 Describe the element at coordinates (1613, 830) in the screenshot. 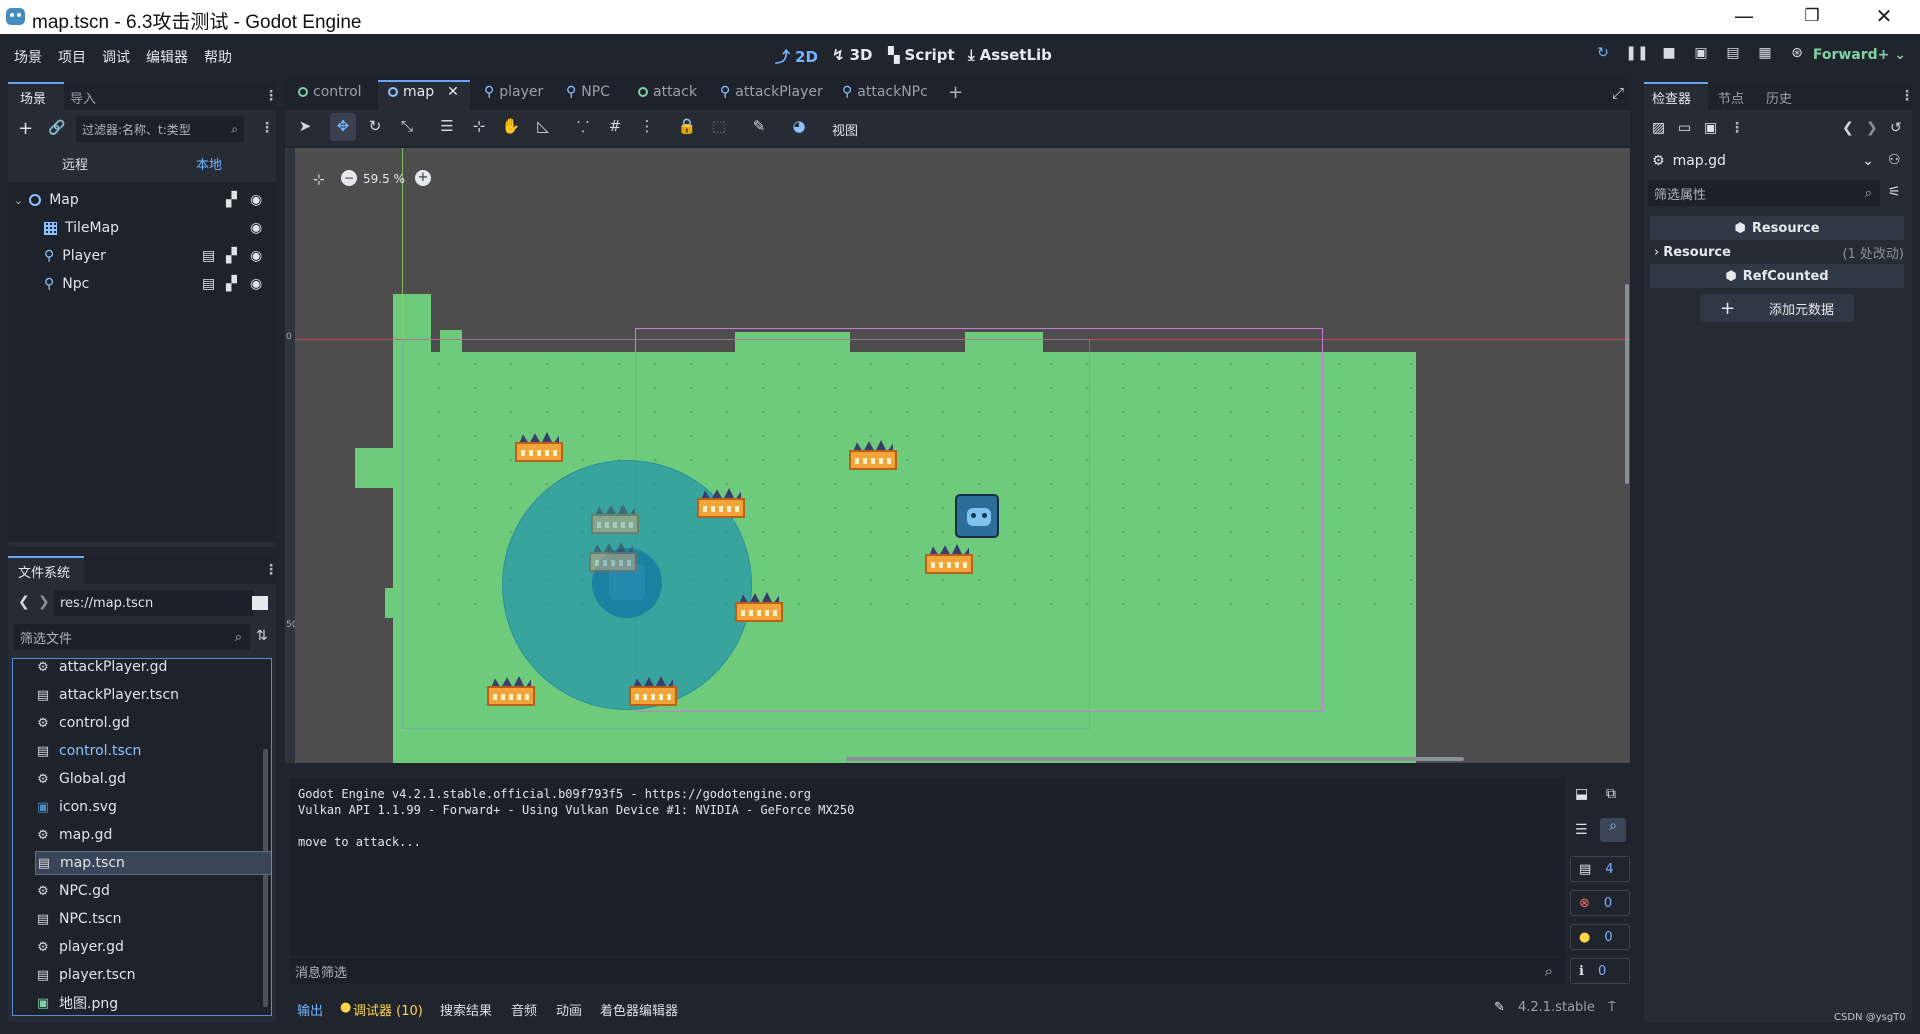

I see `filter-toggle-icon: ⌕` at that location.